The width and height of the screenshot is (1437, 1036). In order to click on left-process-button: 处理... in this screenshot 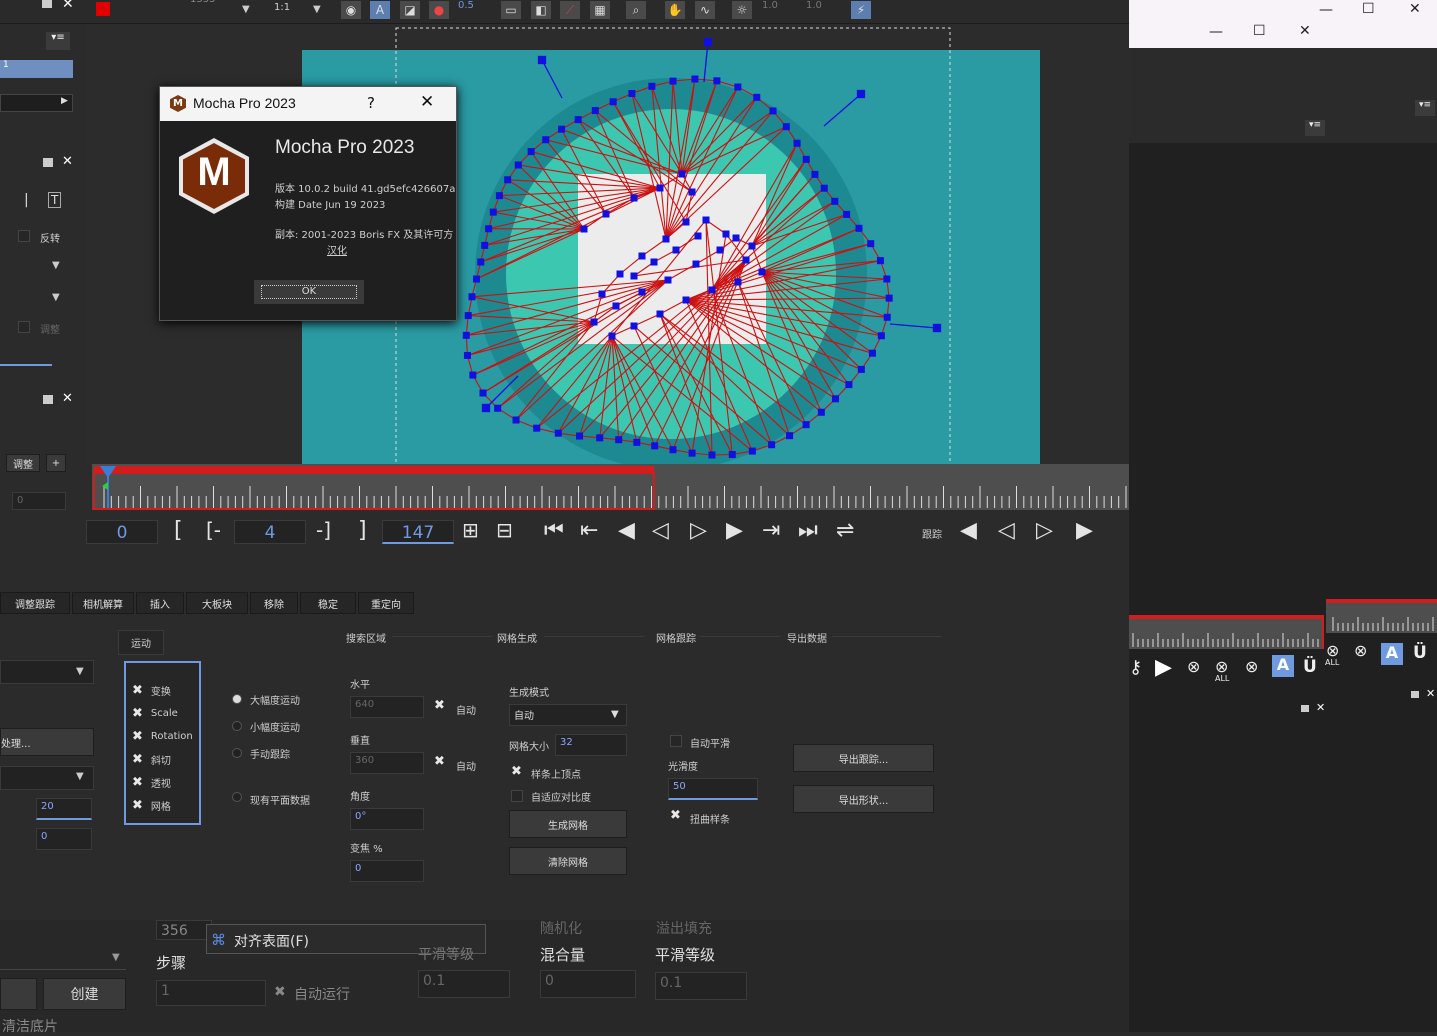, I will do `click(47, 742)`.